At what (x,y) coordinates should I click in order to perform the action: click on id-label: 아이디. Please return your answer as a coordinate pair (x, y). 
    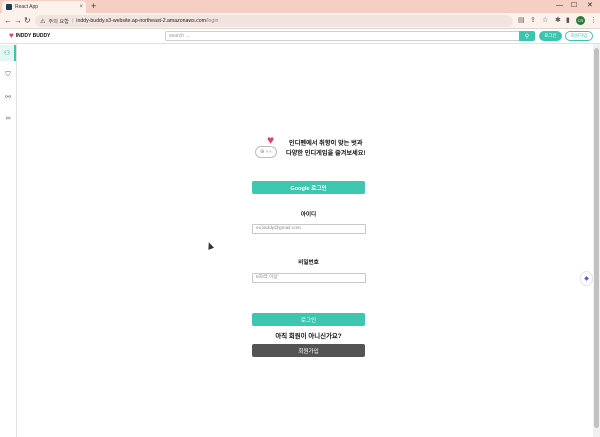
    Looking at the image, I should click on (308, 215).